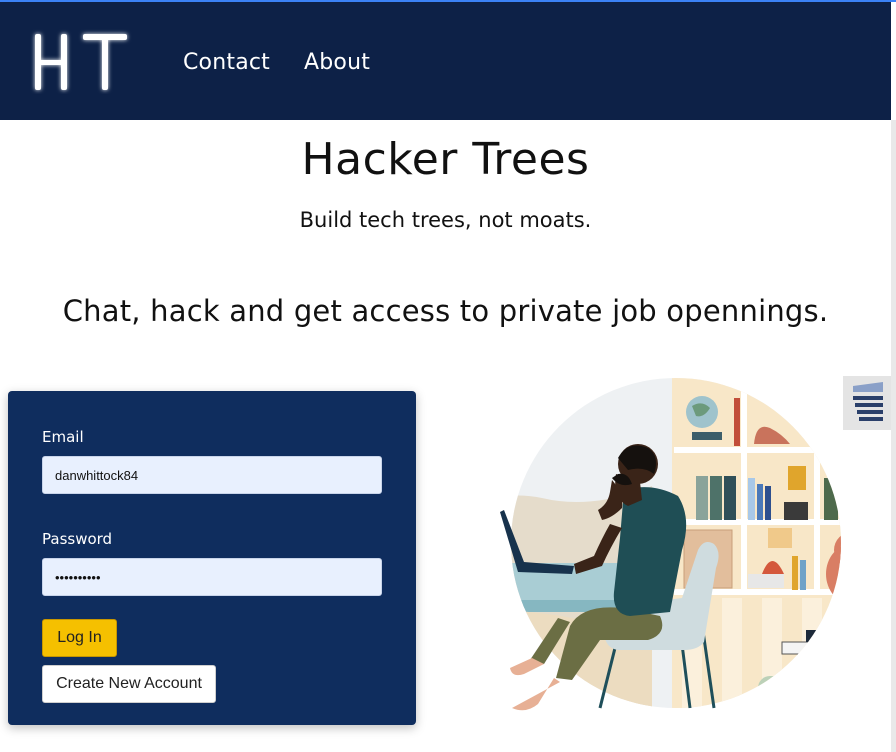  Describe the element at coordinates (337, 62) in the screenshot. I see `nav-about-link: About` at that location.